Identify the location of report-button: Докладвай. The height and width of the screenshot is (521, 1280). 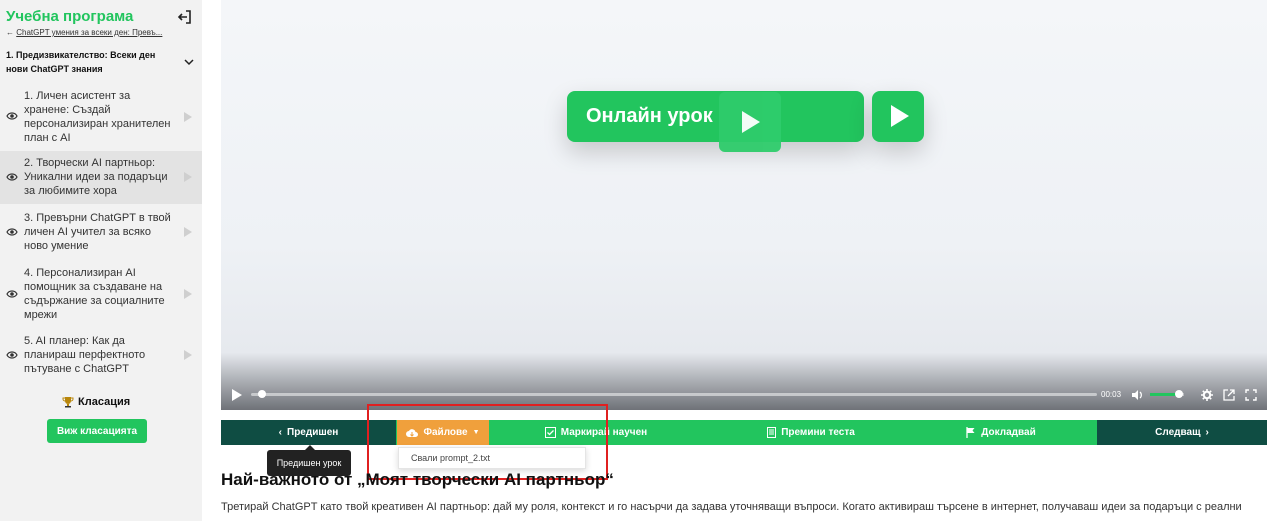
(1001, 432).